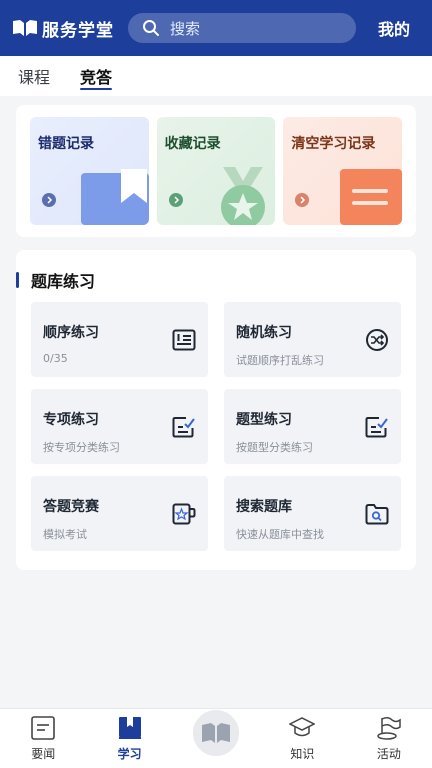  Describe the element at coordinates (119, 426) in the screenshot. I see `topic-practice-item: 专项练习 按专项分类练习` at that location.